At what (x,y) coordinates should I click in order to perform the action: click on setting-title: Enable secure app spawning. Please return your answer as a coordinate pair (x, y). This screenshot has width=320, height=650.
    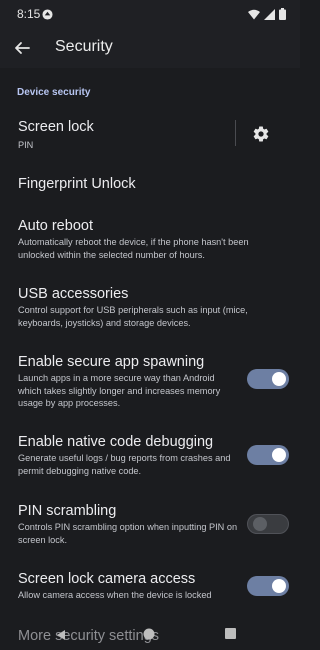
    Looking at the image, I should click on (111, 362).